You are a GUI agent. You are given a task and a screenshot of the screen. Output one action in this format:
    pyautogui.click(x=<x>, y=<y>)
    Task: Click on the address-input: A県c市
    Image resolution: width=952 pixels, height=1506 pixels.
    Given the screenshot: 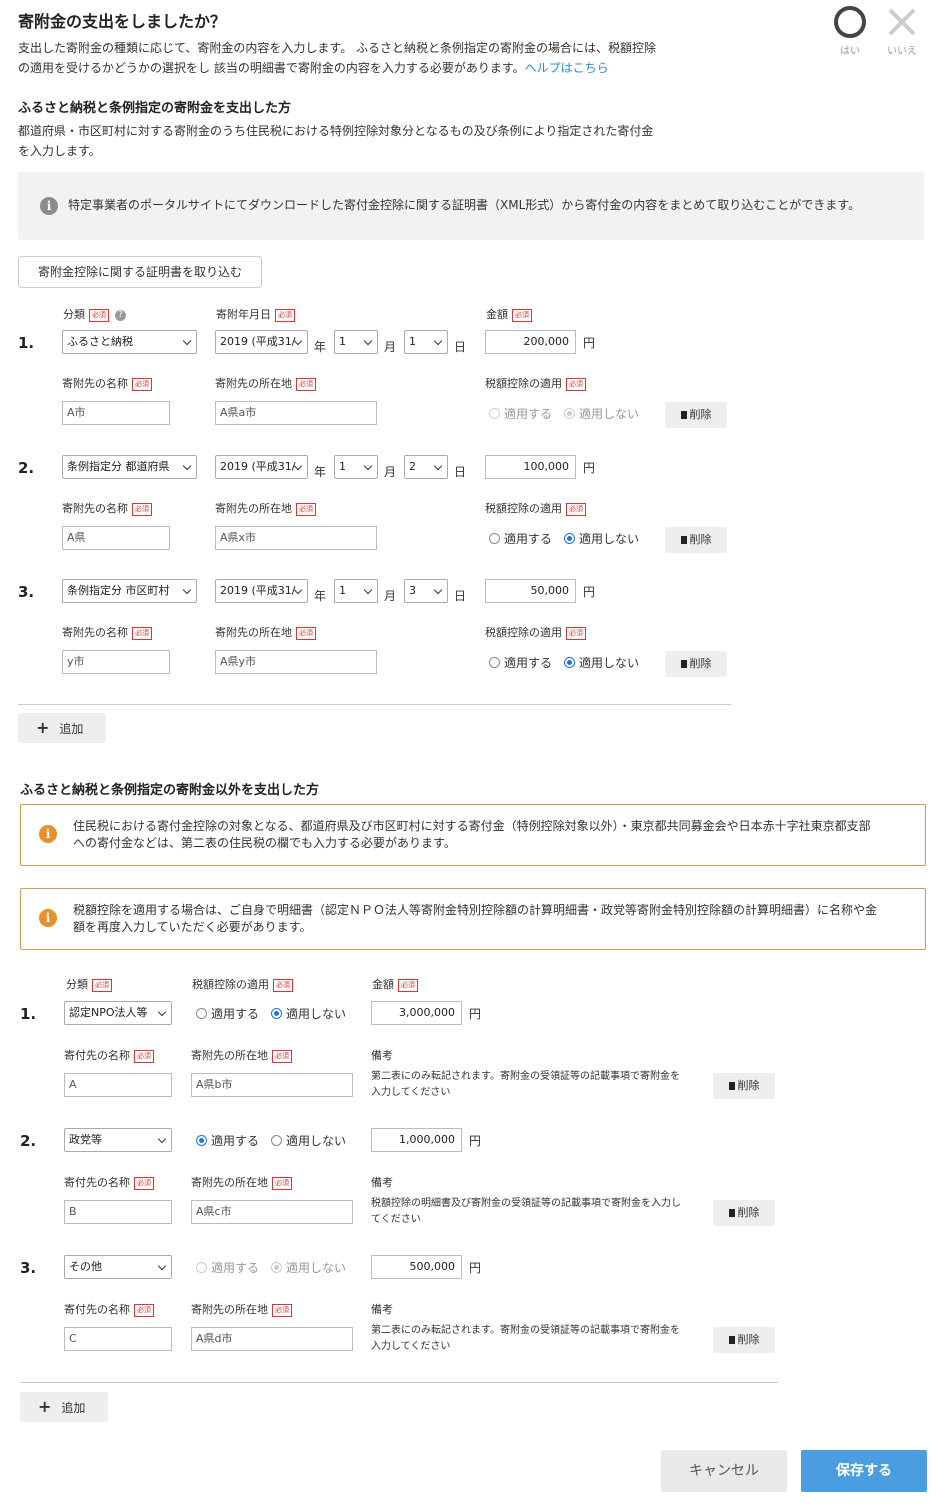 What is the action you would take?
    pyautogui.click(x=272, y=1212)
    